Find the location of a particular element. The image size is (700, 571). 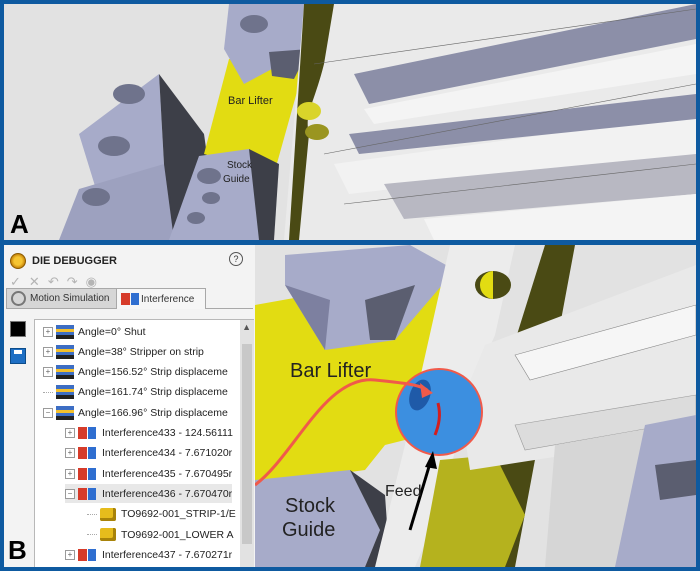

tree-row-label: Interference436 - 7.670470r is located at coordinates (167, 493).